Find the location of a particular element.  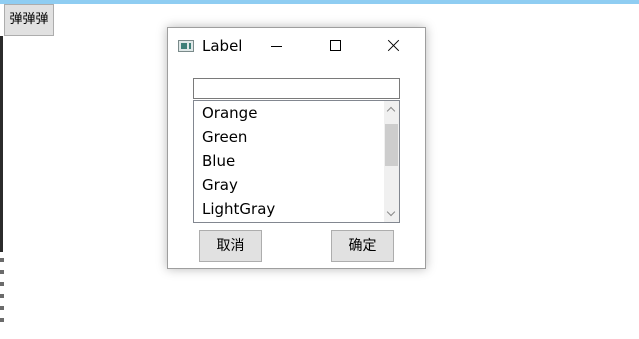

list-scrollbar is located at coordinates (391, 161).